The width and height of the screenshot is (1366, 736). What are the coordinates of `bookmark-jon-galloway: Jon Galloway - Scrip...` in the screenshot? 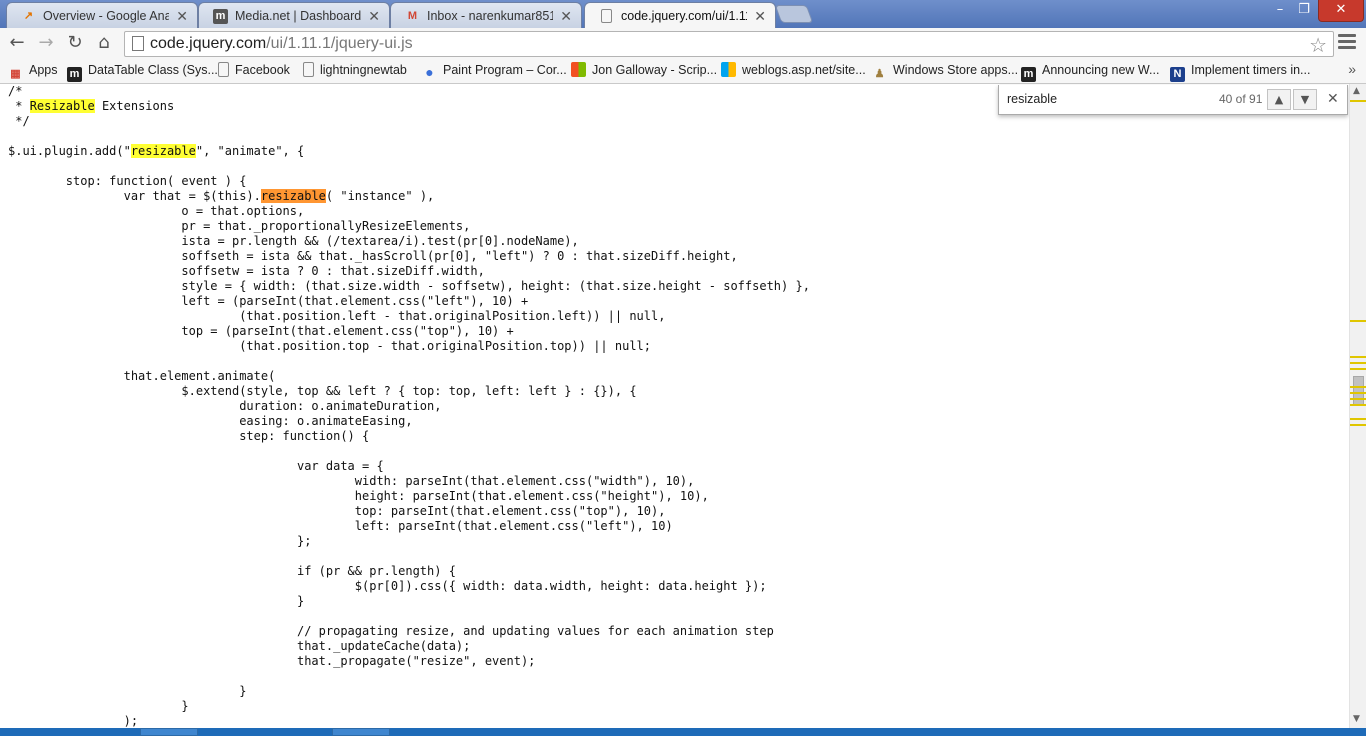 It's located at (644, 71).